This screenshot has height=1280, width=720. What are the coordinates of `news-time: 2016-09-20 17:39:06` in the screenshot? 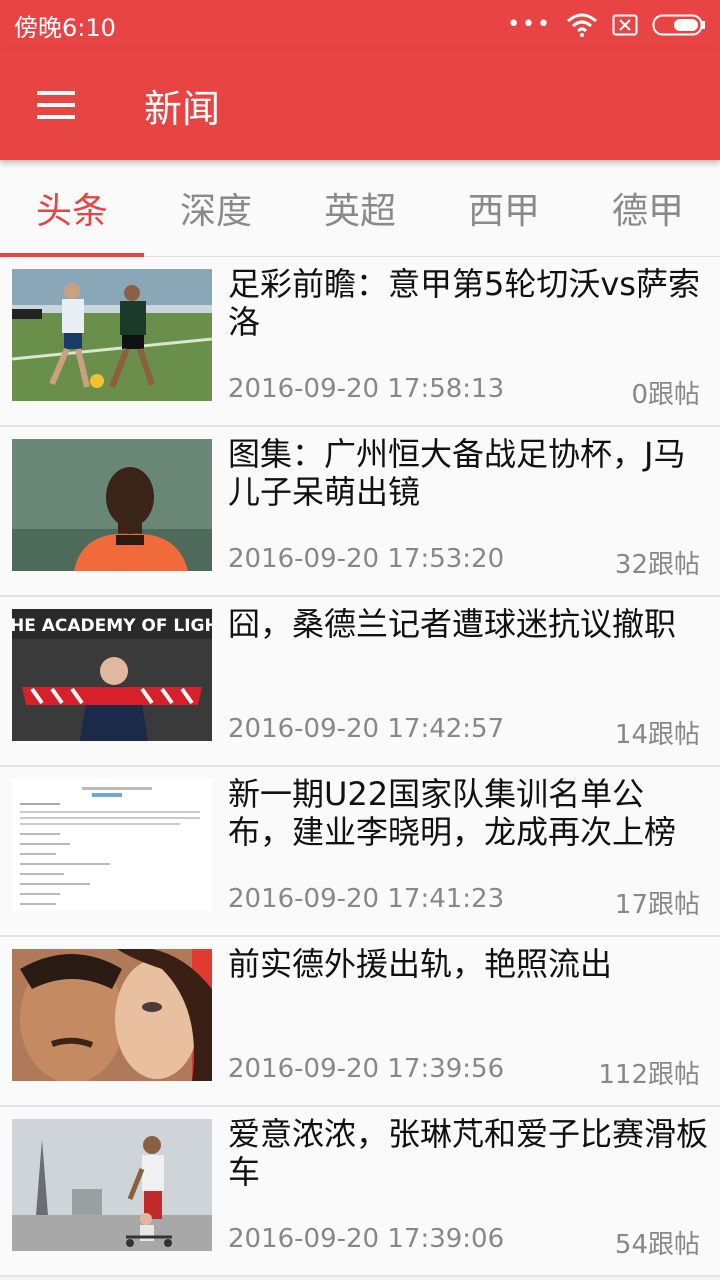 It's located at (366, 1239).